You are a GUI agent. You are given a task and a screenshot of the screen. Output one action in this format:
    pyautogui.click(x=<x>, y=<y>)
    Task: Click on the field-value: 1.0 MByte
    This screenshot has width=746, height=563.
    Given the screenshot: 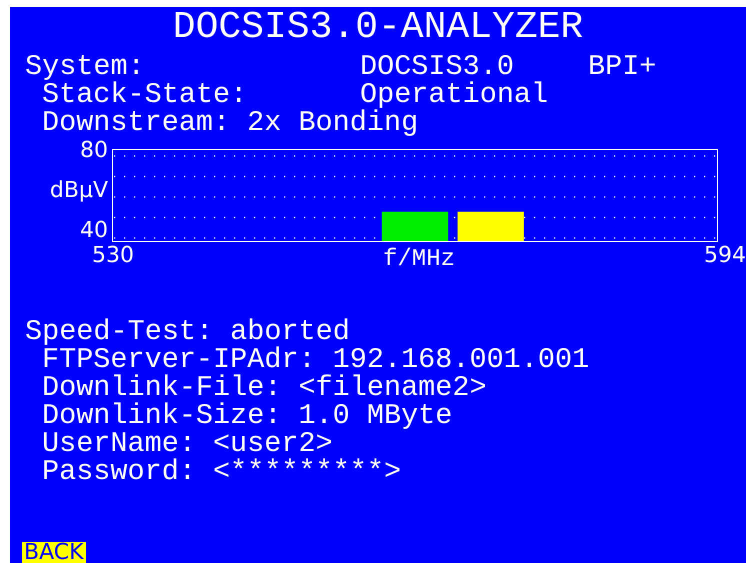 What is the action you would take?
    pyautogui.click(x=375, y=416)
    